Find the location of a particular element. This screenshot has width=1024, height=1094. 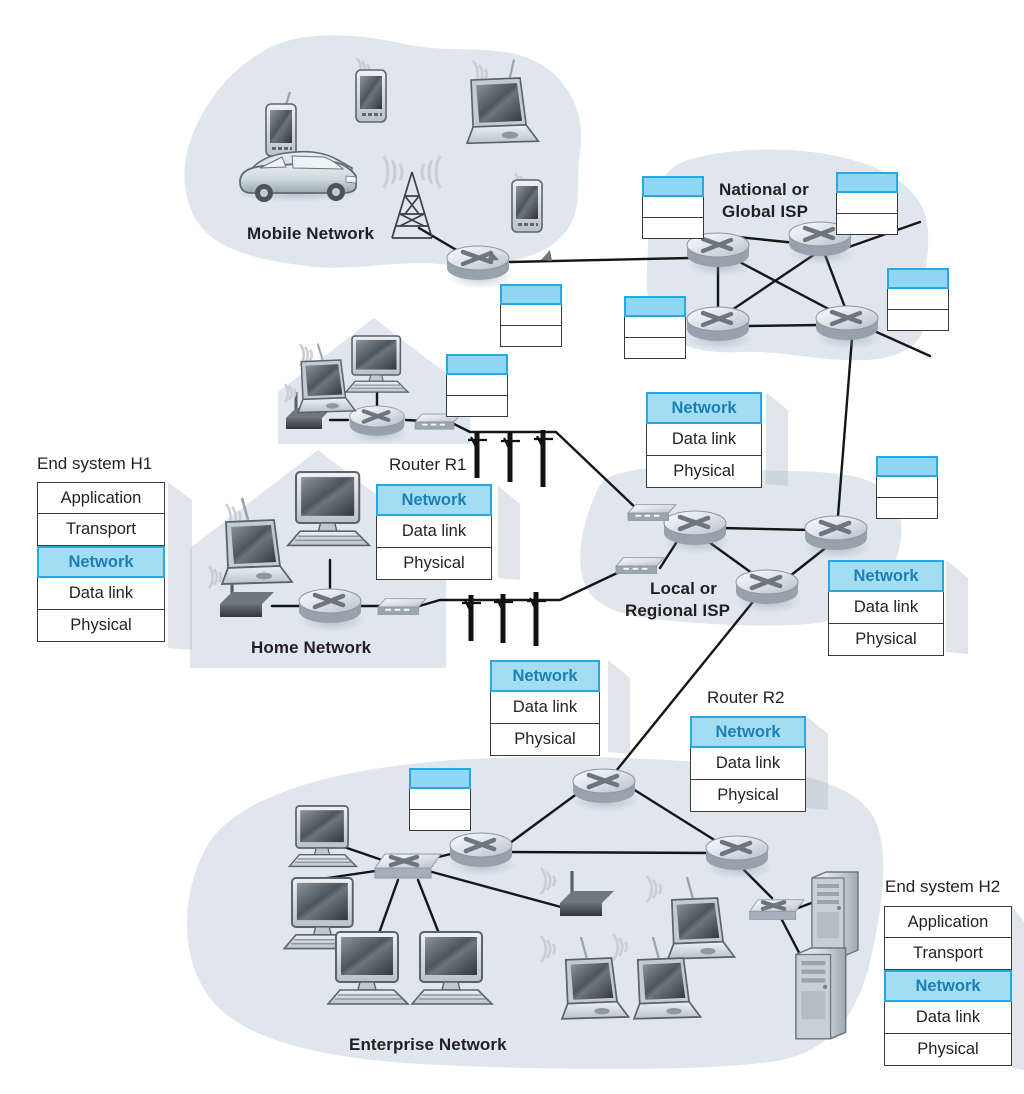

protocol-stack-router-r2: Network Data link Physical is located at coordinates (748, 764).